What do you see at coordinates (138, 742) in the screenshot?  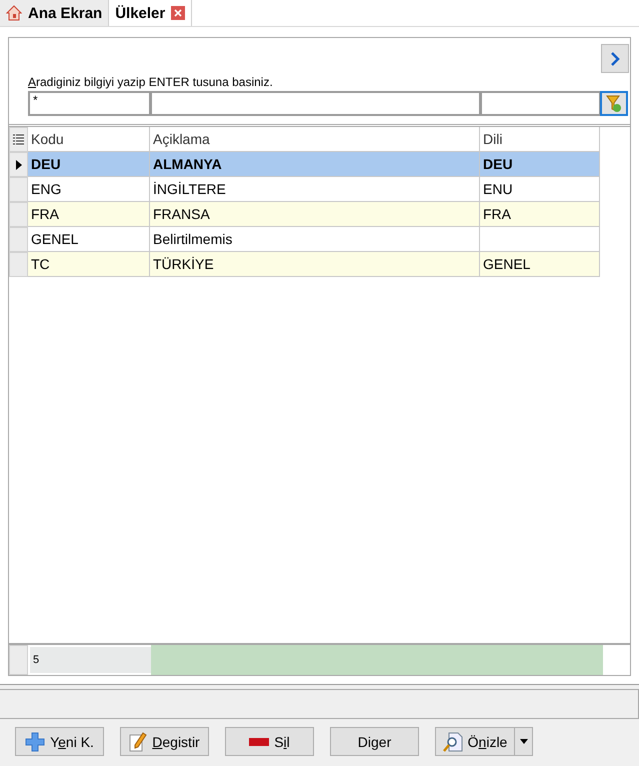 I see `pencil-icon` at bounding box center [138, 742].